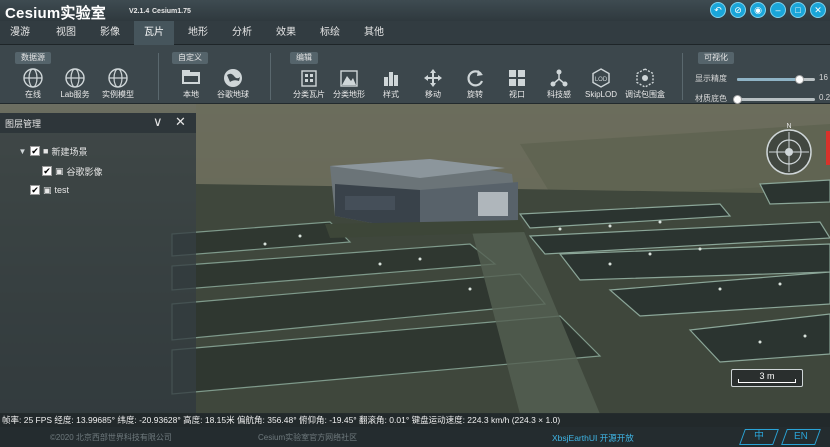 Image resolution: width=830 pixels, height=447 pixels. I want to click on earth-icon, so click(233, 78).